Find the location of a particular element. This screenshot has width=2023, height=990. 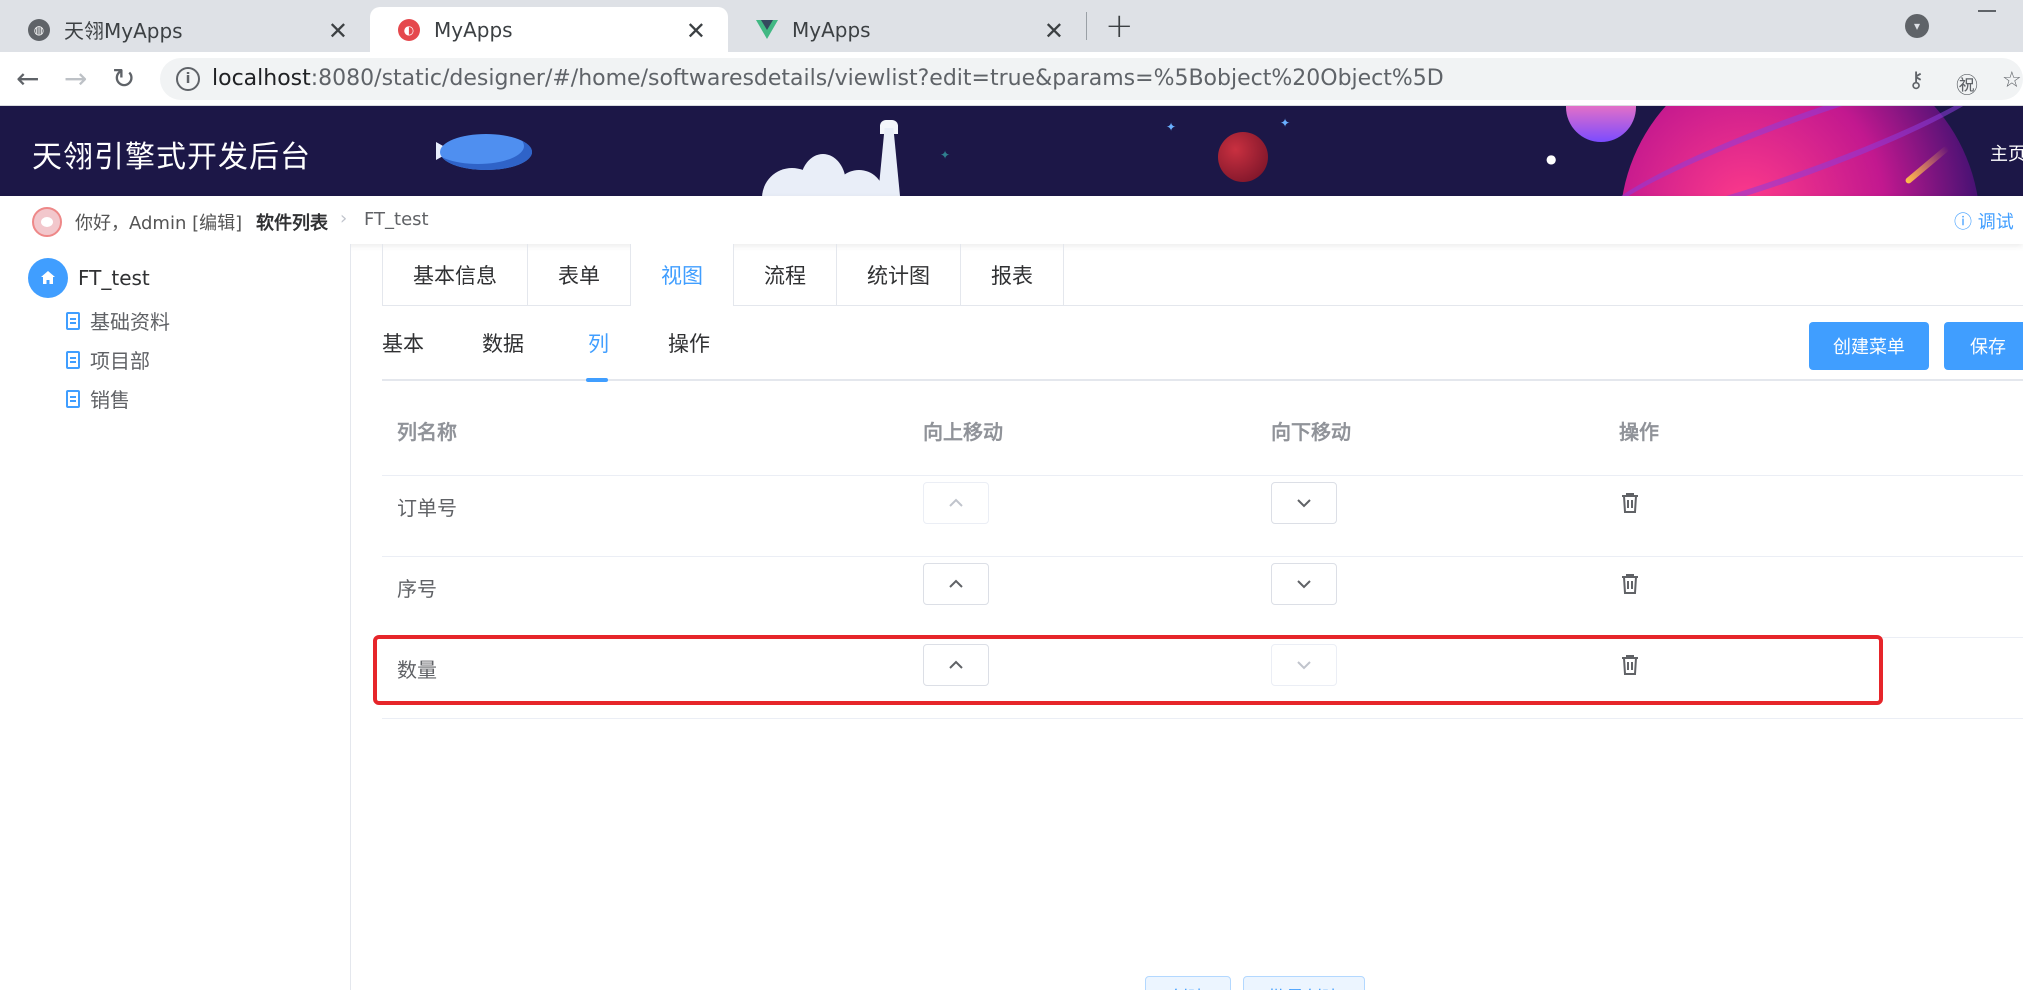

sidebar-item-project-dept: 项目部 is located at coordinates (108, 359).